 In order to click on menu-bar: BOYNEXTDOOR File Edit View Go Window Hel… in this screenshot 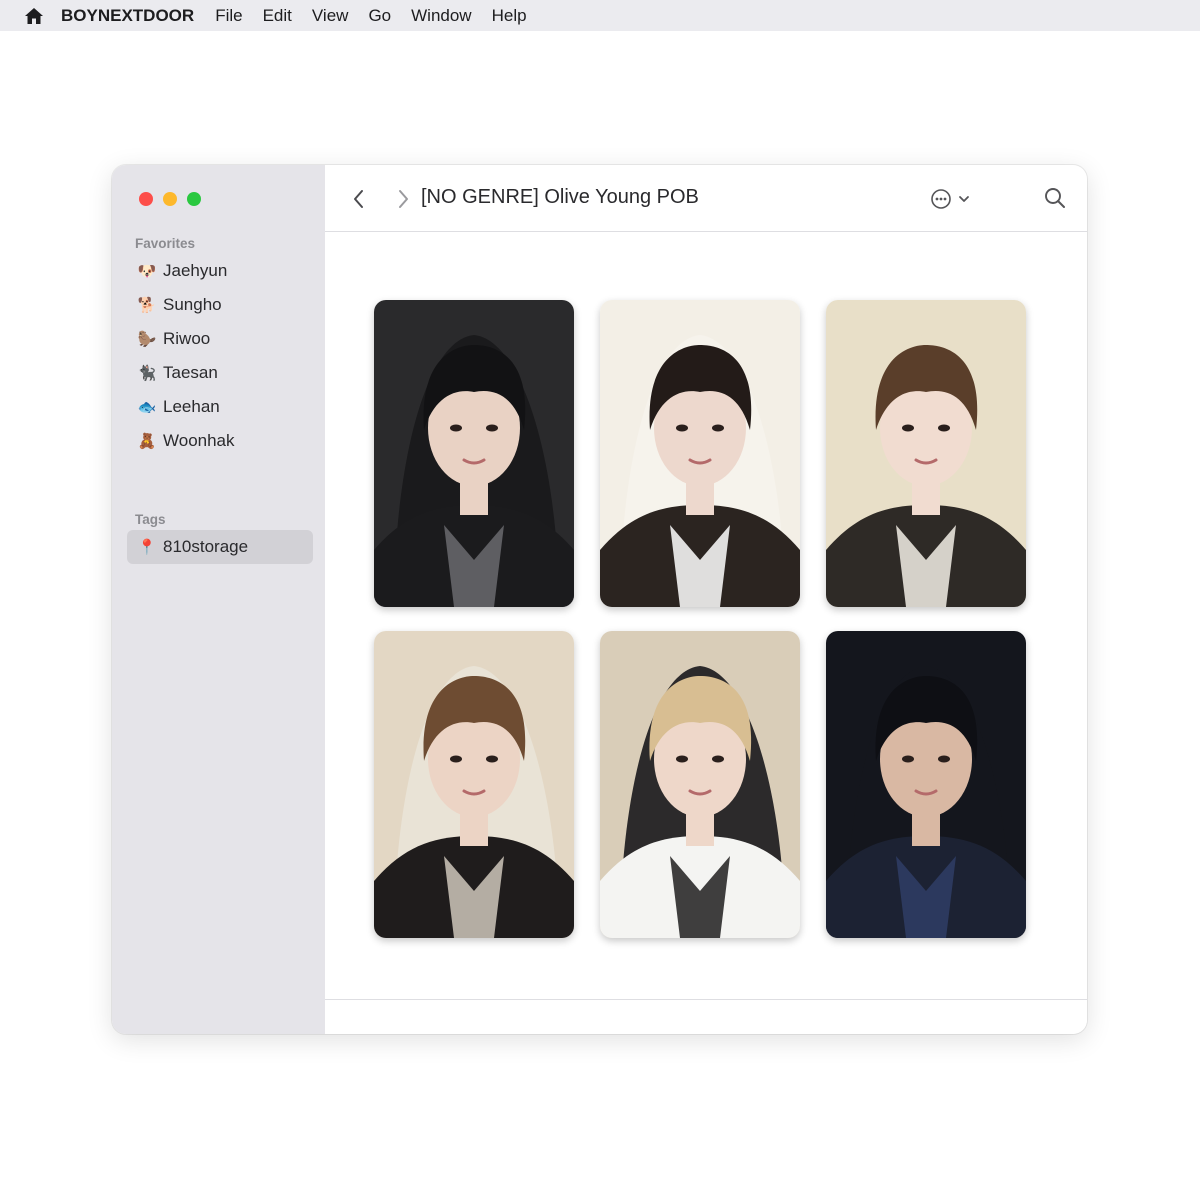, I will do `click(600, 15)`.